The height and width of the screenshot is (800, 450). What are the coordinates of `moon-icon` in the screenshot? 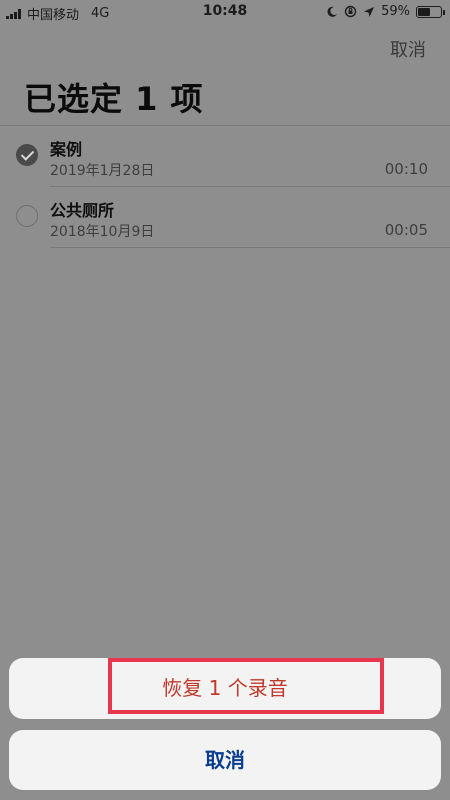 It's located at (332, 11).